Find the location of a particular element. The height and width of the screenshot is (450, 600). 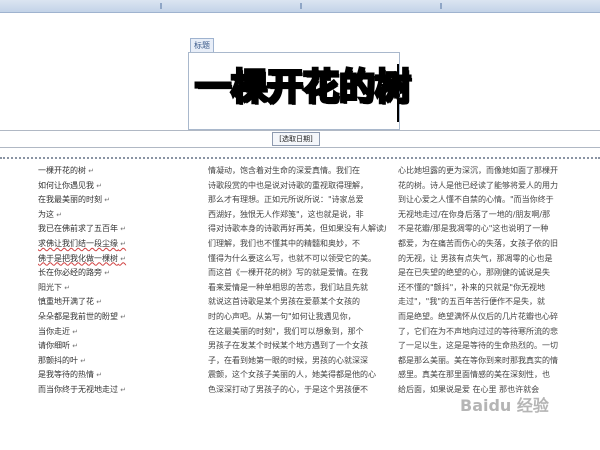

essay-line: 了一足以生，这是是等待的生命热烈的。一切 is located at coordinates (478, 346).